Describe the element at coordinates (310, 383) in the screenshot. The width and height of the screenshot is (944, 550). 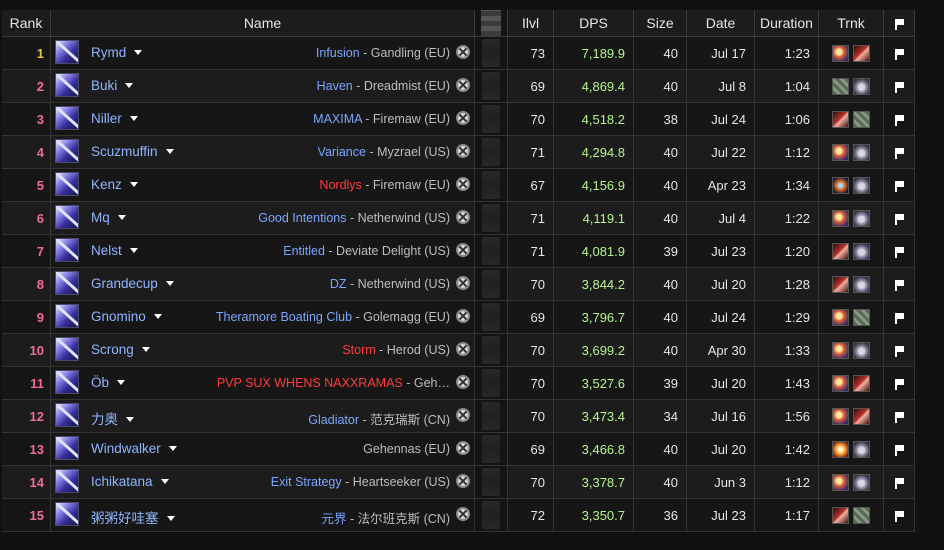
I see `guild-link: PVP SUX WHENS NAXXRAMAS` at that location.